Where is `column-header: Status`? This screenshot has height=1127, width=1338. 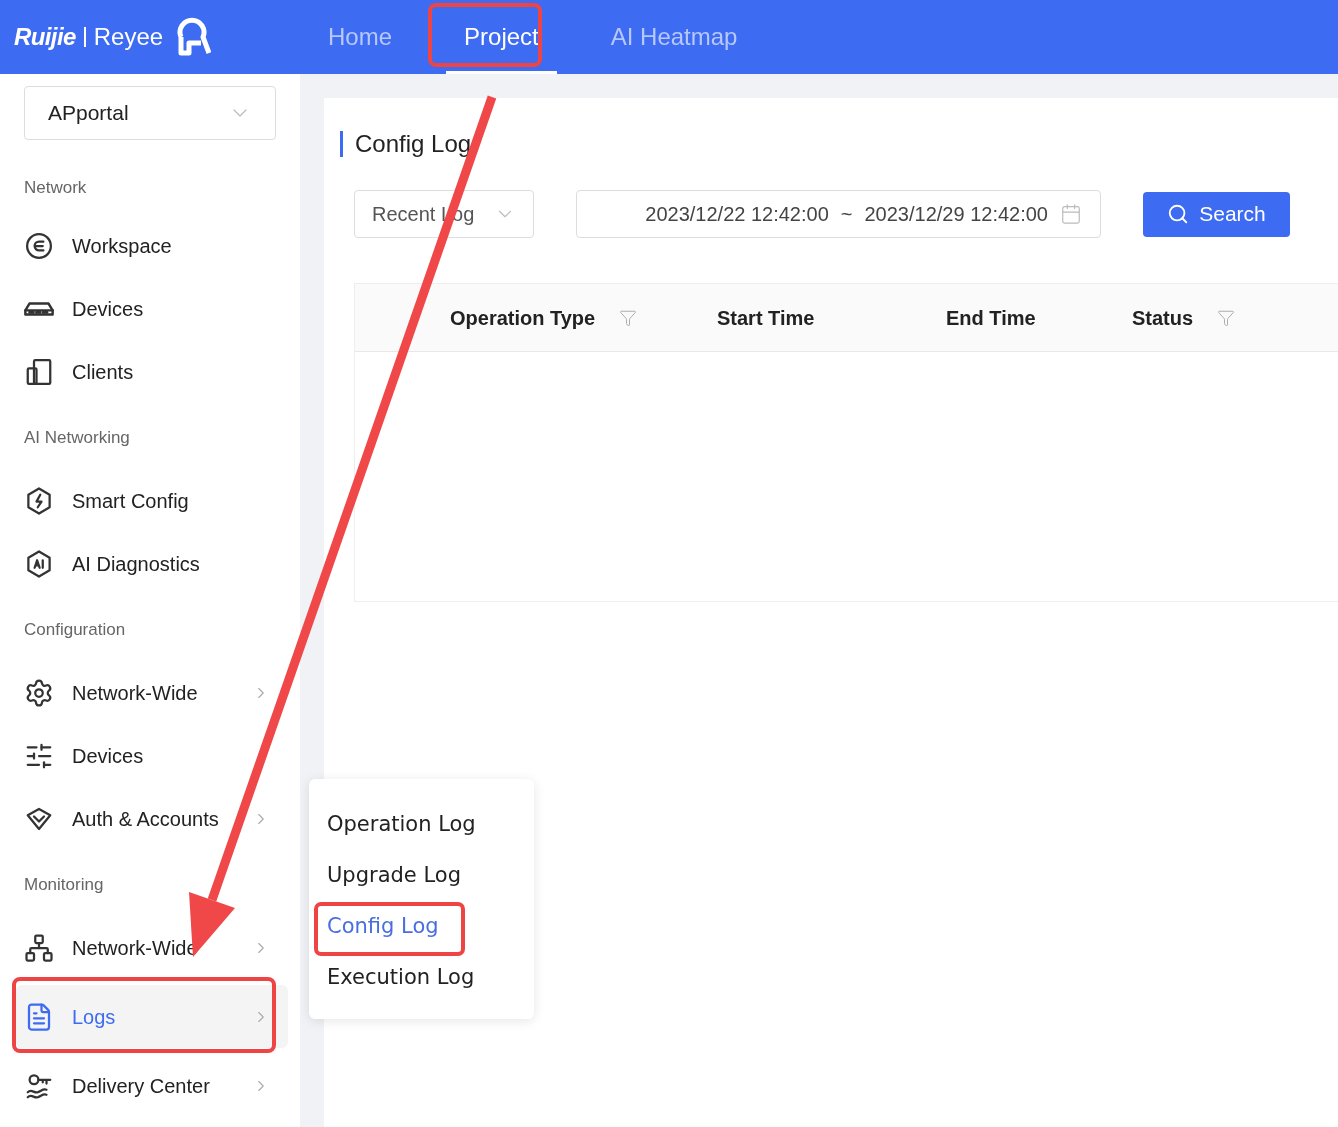 column-header: Status is located at coordinates (1184, 317).